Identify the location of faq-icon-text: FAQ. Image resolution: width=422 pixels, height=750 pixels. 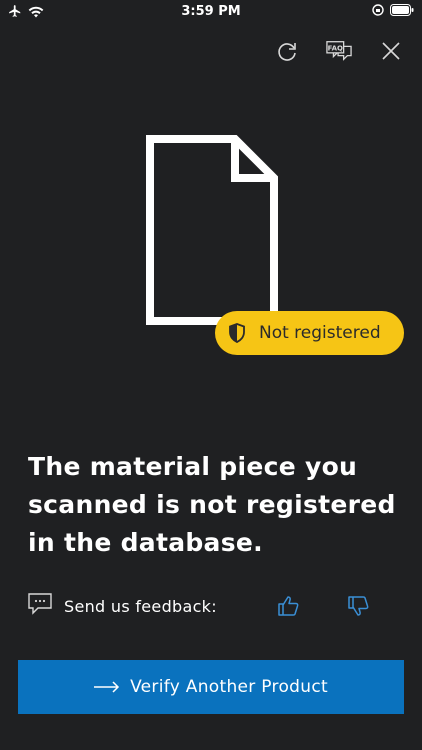
(335, 49).